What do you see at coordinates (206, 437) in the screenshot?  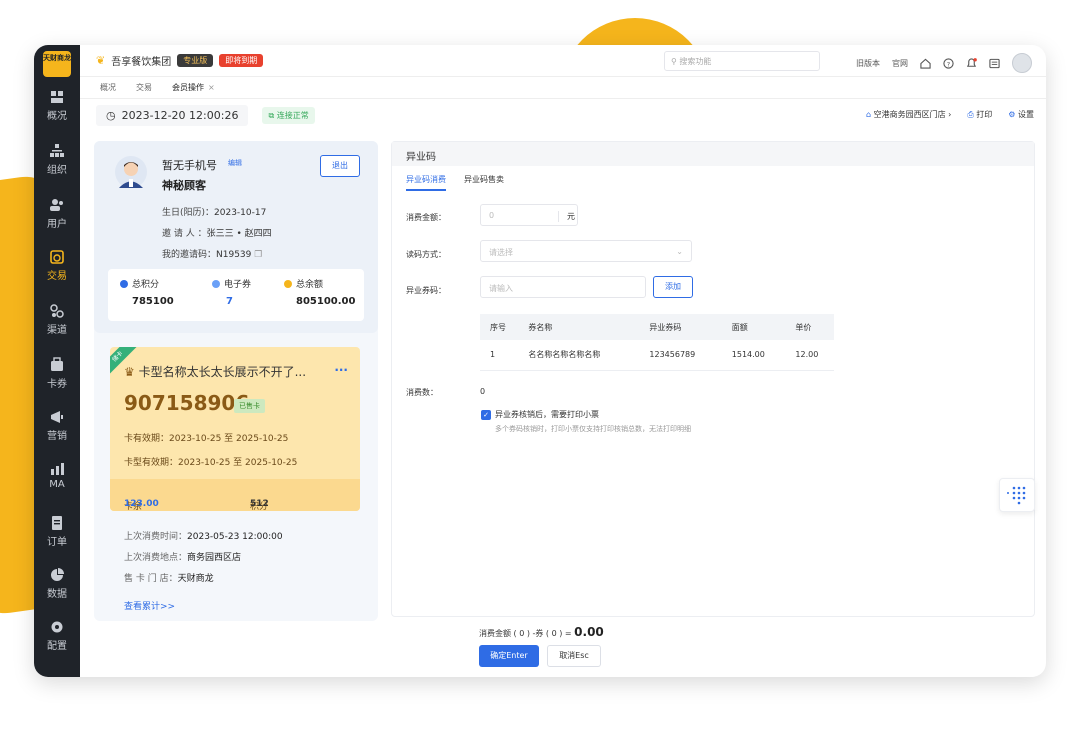 I see `card-valid-row: 卡有效期：2023-10-25 至 2025-10-25` at bounding box center [206, 437].